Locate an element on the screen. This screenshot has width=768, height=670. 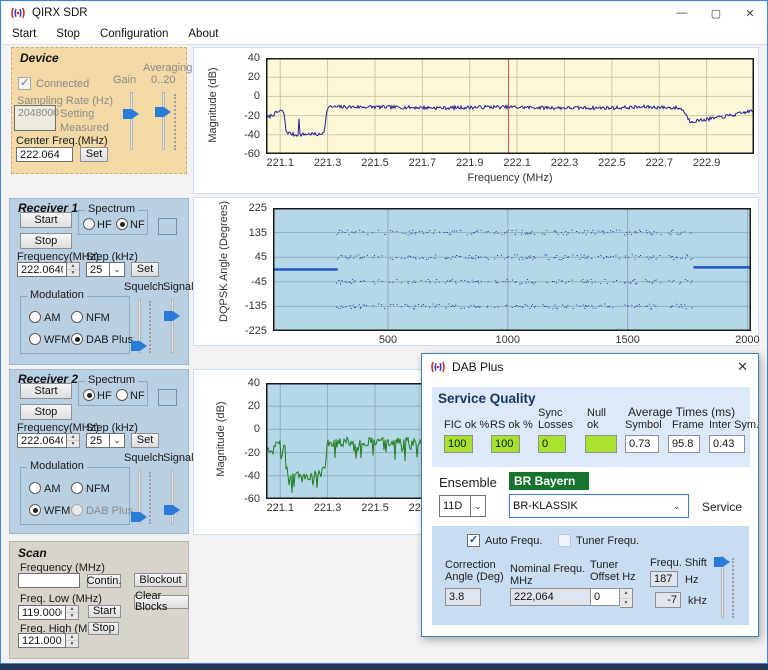
receiver1-modulation-label: Modulation is located at coordinates (57, 295).